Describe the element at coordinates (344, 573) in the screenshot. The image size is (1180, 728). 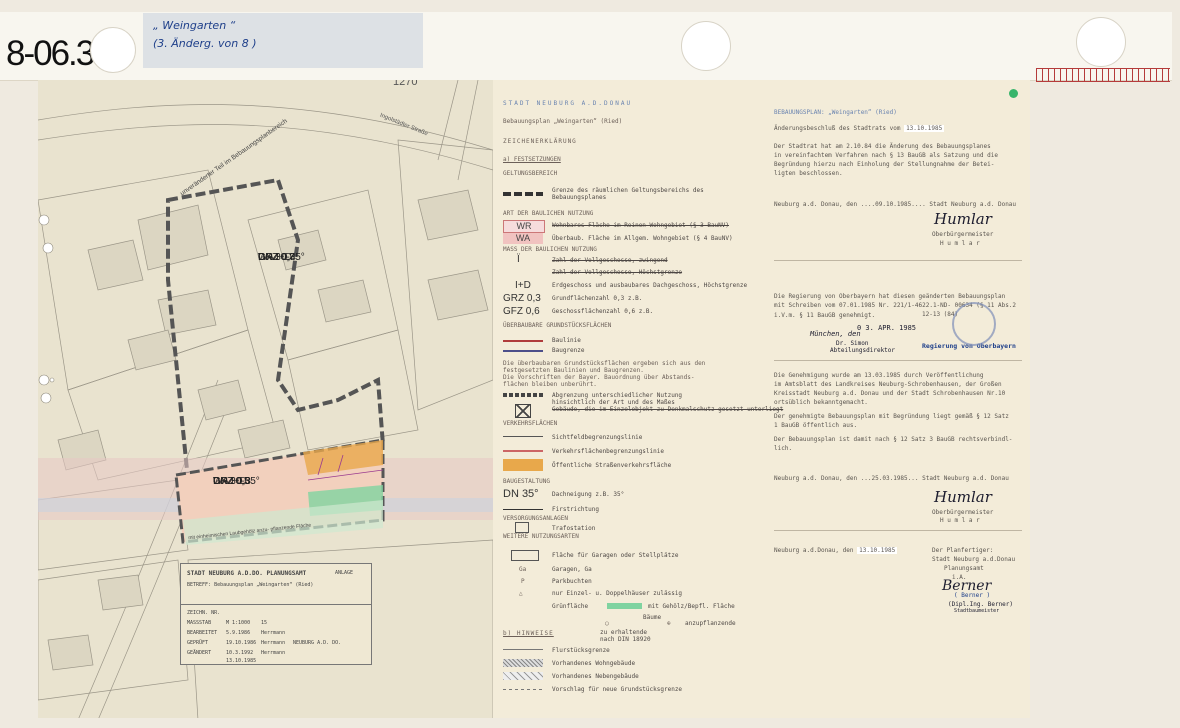
I see `title-block-anlage: ANLAGE` at that location.